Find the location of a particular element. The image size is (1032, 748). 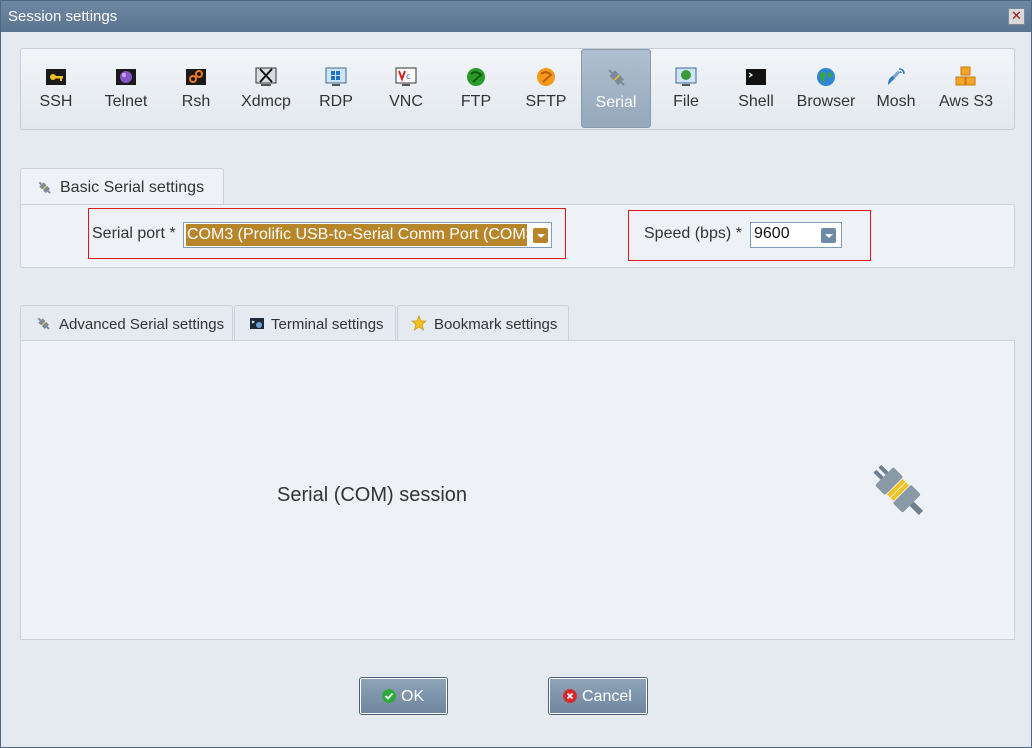

cancel-button: Cancel is located at coordinates (598, 696).